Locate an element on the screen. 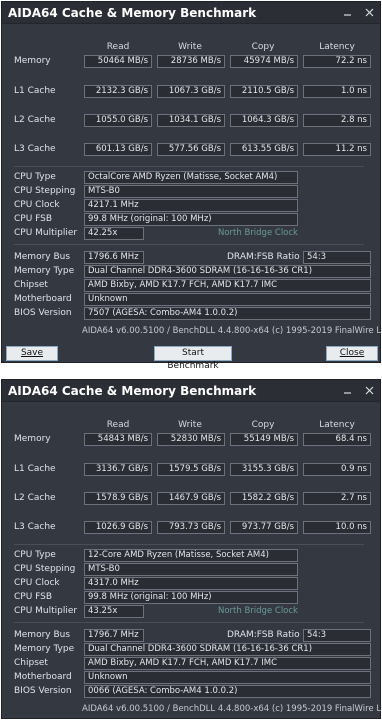  l3-write-value: 793.73 GB/s is located at coordinates (191, 527).